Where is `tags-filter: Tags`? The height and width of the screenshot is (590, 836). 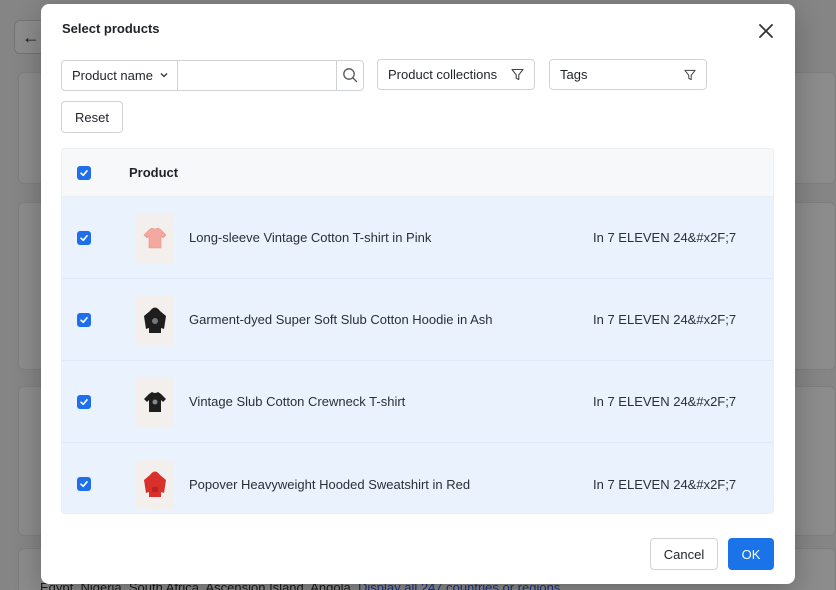
tags-filter: Tags is located at coordinates (628, 74).